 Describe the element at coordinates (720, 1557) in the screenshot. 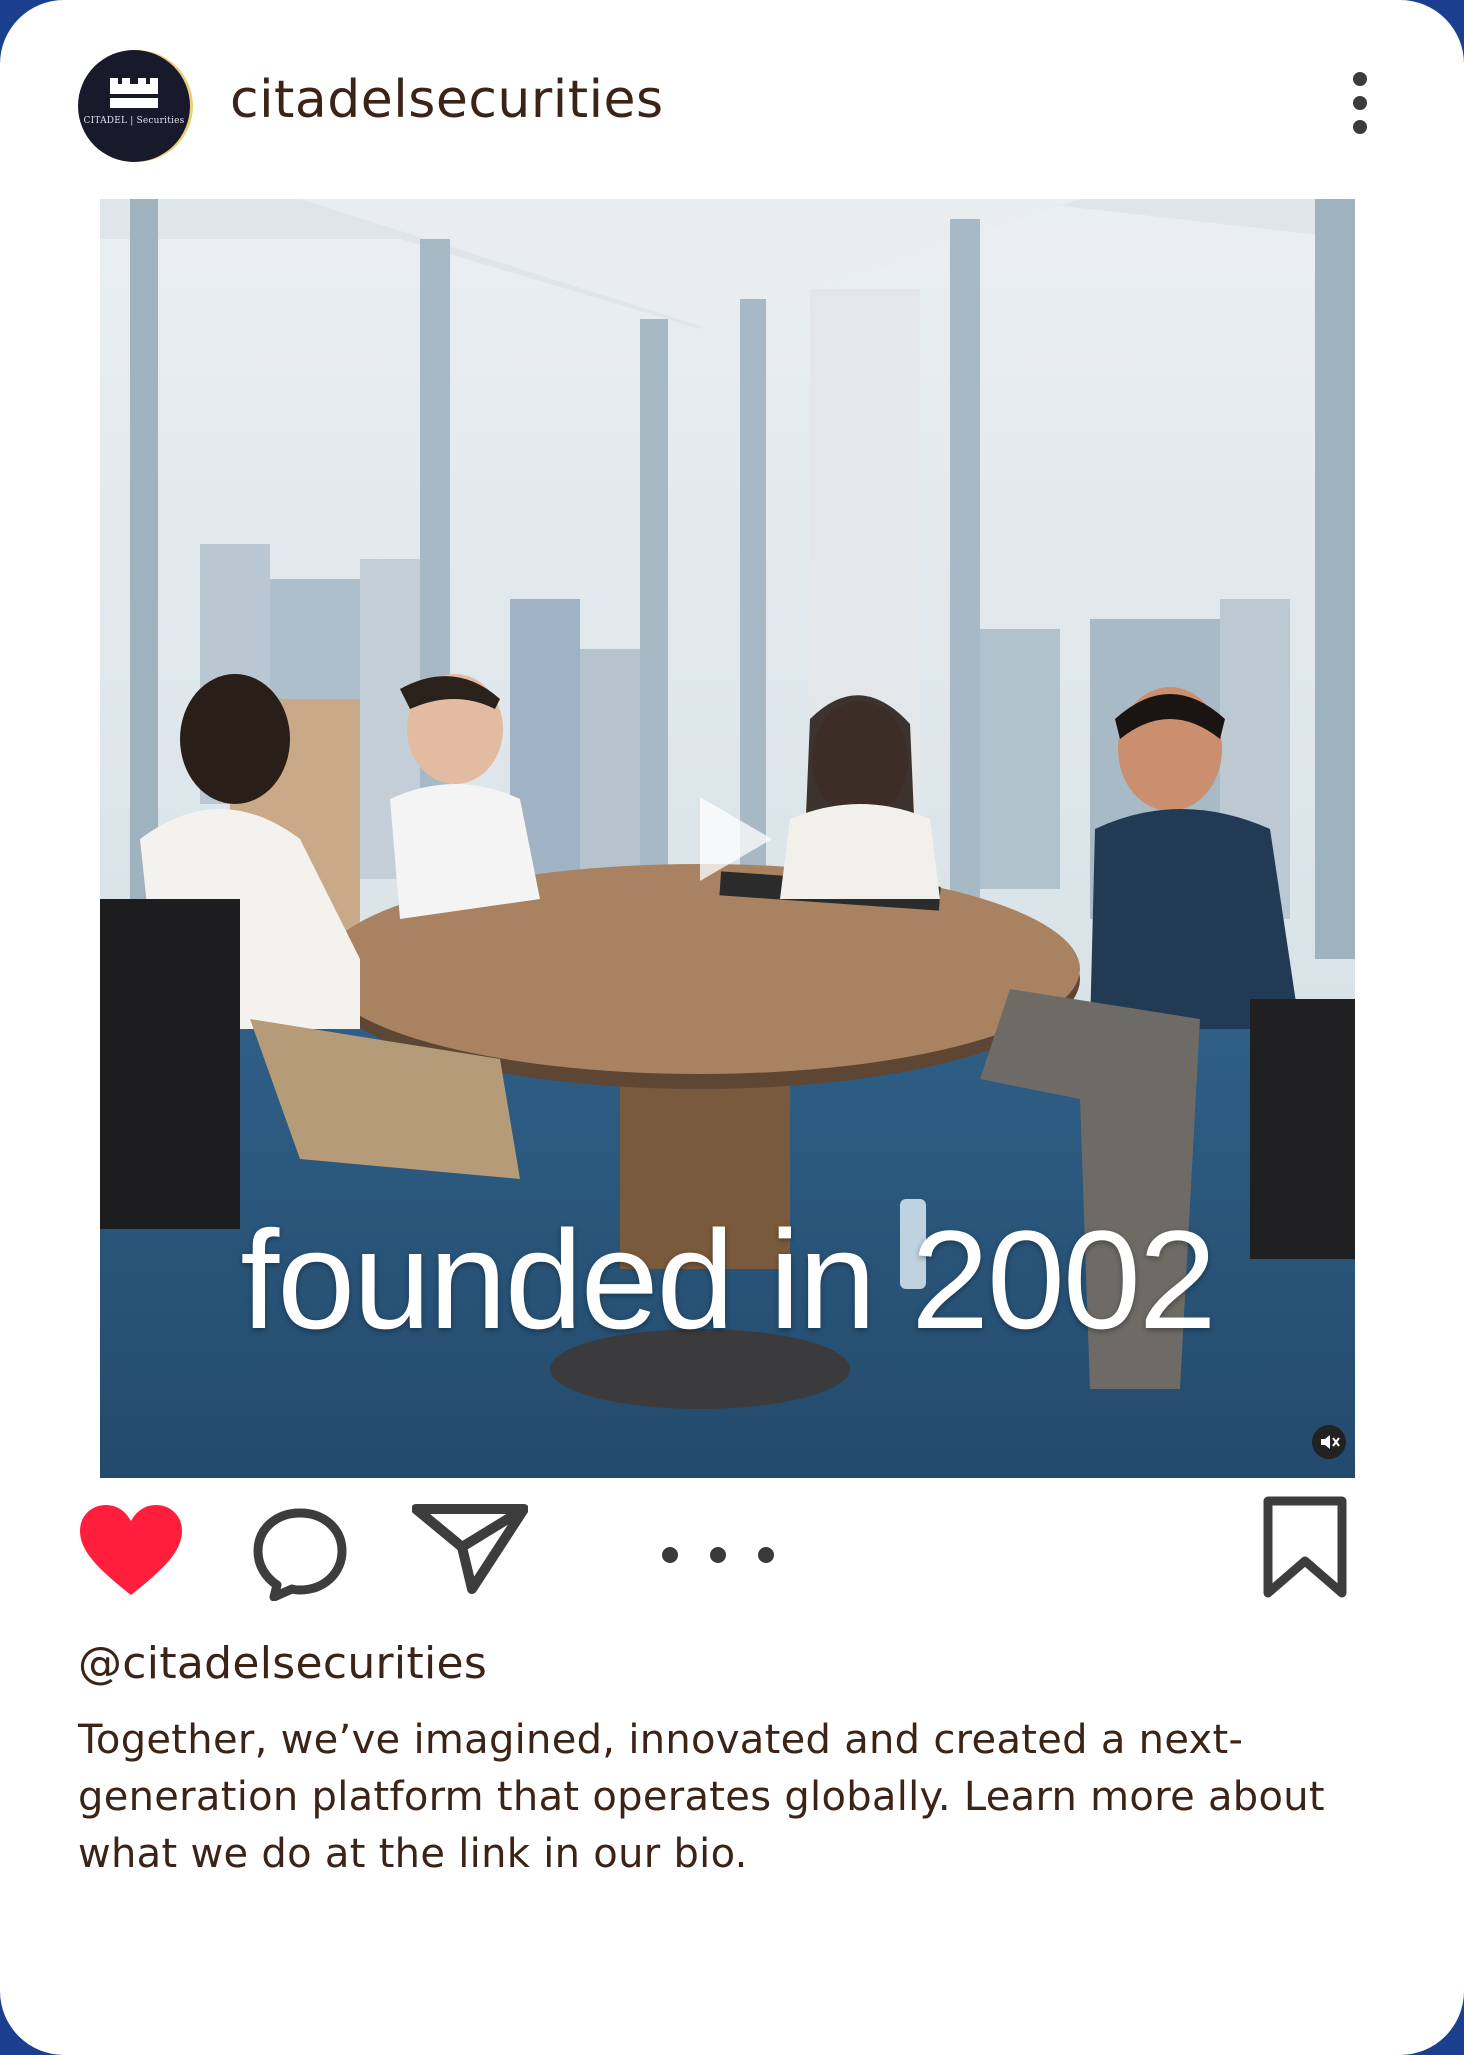

I see `ellipsis-icon` at that location.